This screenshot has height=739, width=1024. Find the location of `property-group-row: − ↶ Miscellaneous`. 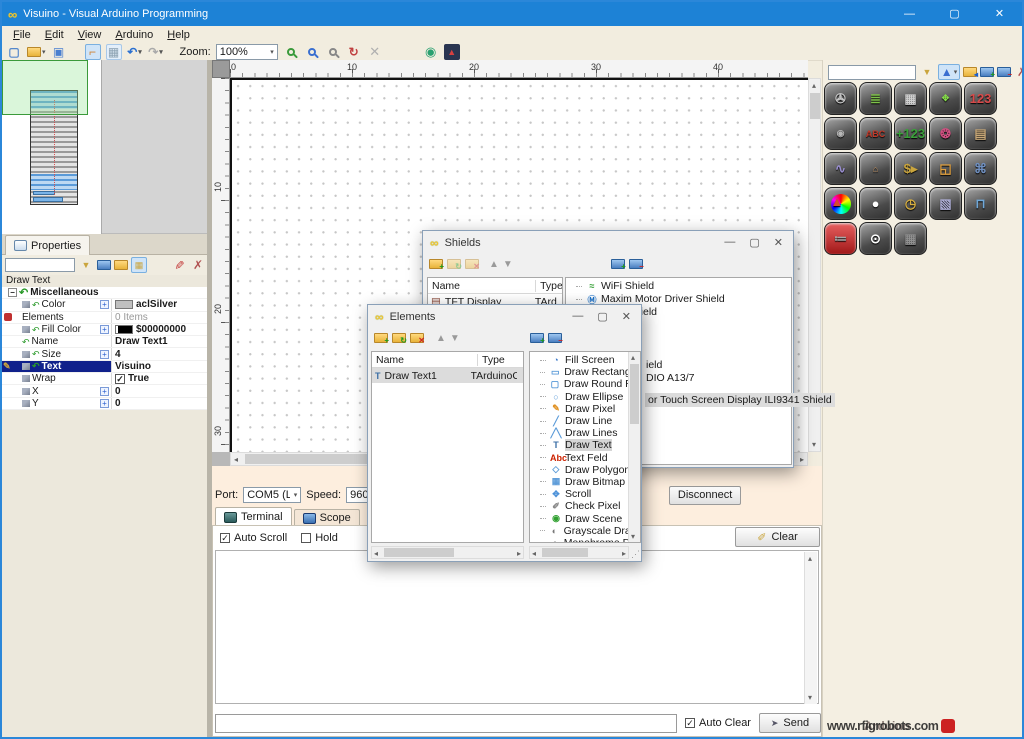

property-group-row: − ↶ Miscellaneous is located at coordinates (105, 293).